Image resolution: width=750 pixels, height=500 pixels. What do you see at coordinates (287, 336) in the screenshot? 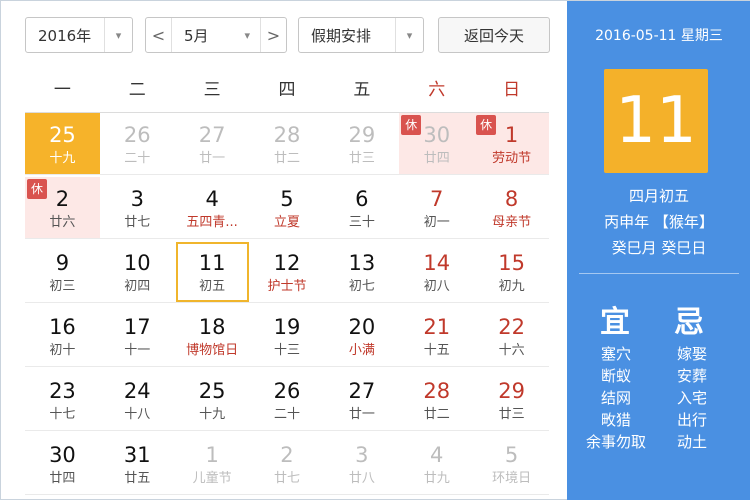
I see `day-cell: 19 十三` at bounding box center [287, 336].